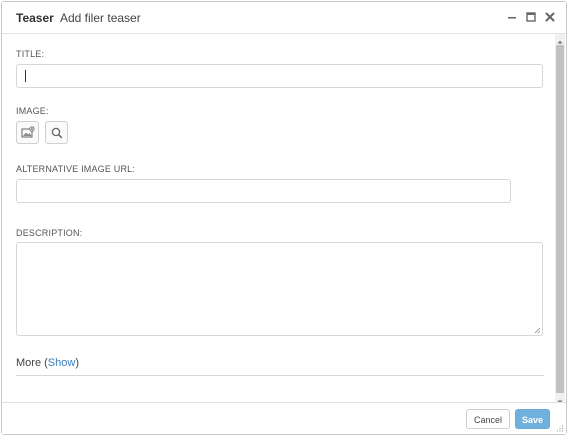 The image size is (570, 438). What do you see at coordinates (62, 363) in the screenshot?
I see `show-more-link: Show` at bounding box center [62, 363].